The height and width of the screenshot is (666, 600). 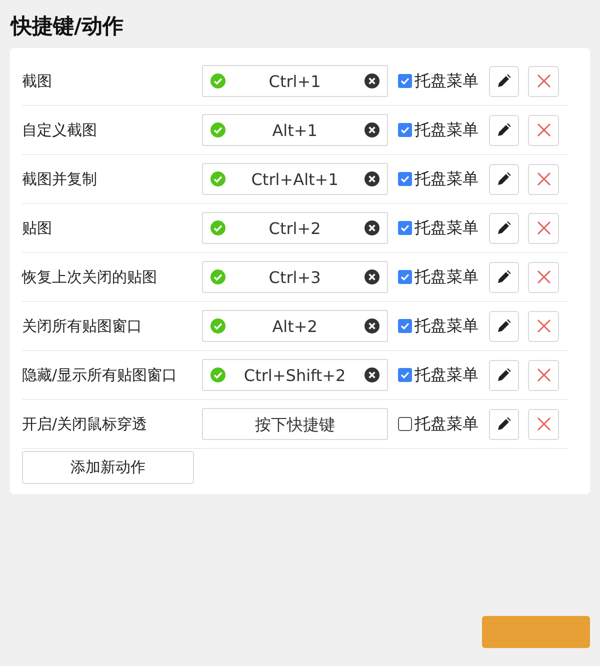 I want to click on page-title: 快捷键/动作, so click(x=67, y=26).